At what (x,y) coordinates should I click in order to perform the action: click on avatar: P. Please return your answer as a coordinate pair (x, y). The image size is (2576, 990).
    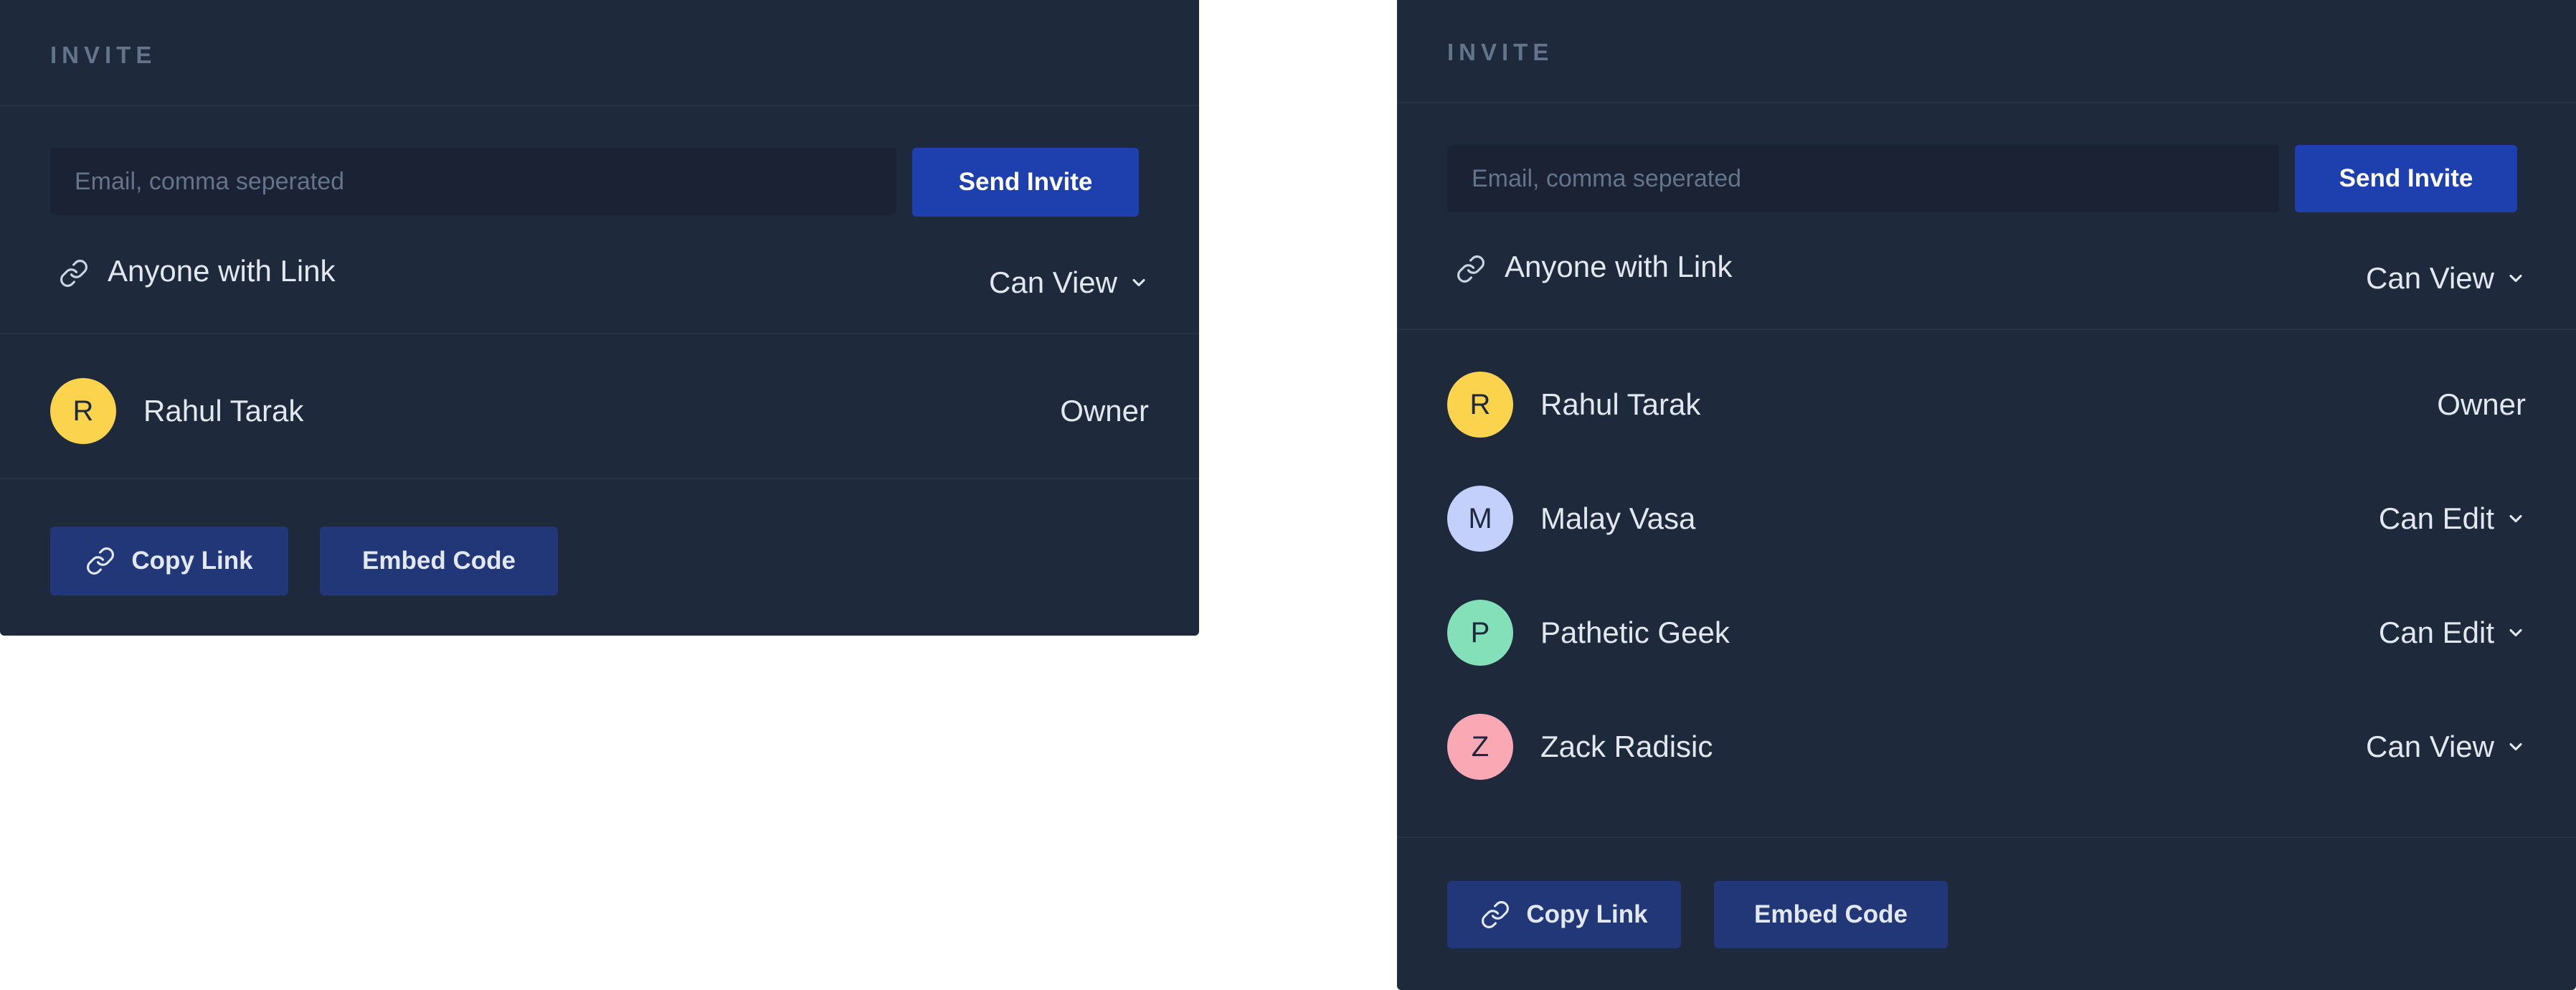
    Looking at the image, I should click on (1480, 633).